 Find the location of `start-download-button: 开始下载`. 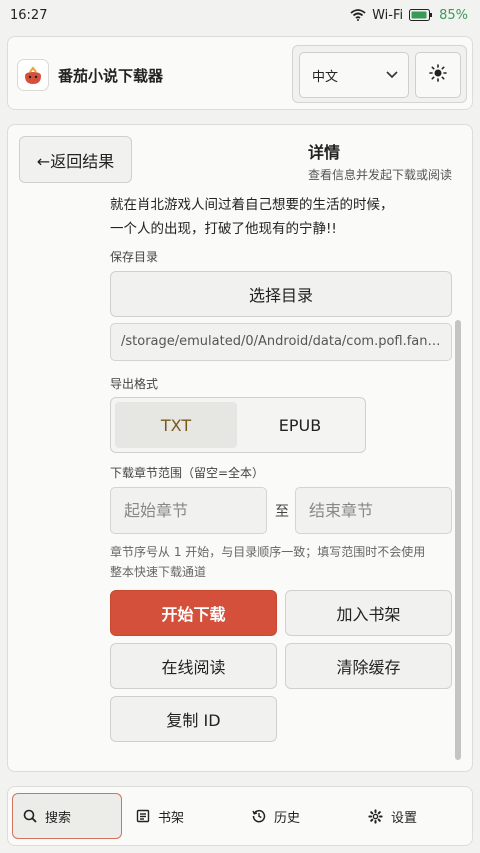

start-download-button: 开始下载 is located at coordinates (193, 613).